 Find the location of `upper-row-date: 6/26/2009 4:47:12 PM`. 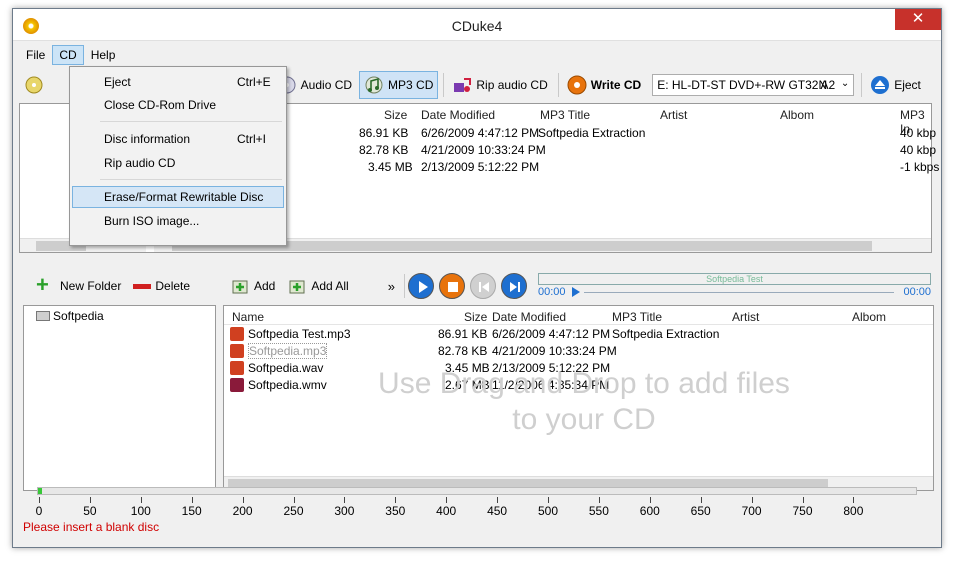

upper-row-date: 6/26/2009 4:47:12 PM is located at coordinates (480, 133).